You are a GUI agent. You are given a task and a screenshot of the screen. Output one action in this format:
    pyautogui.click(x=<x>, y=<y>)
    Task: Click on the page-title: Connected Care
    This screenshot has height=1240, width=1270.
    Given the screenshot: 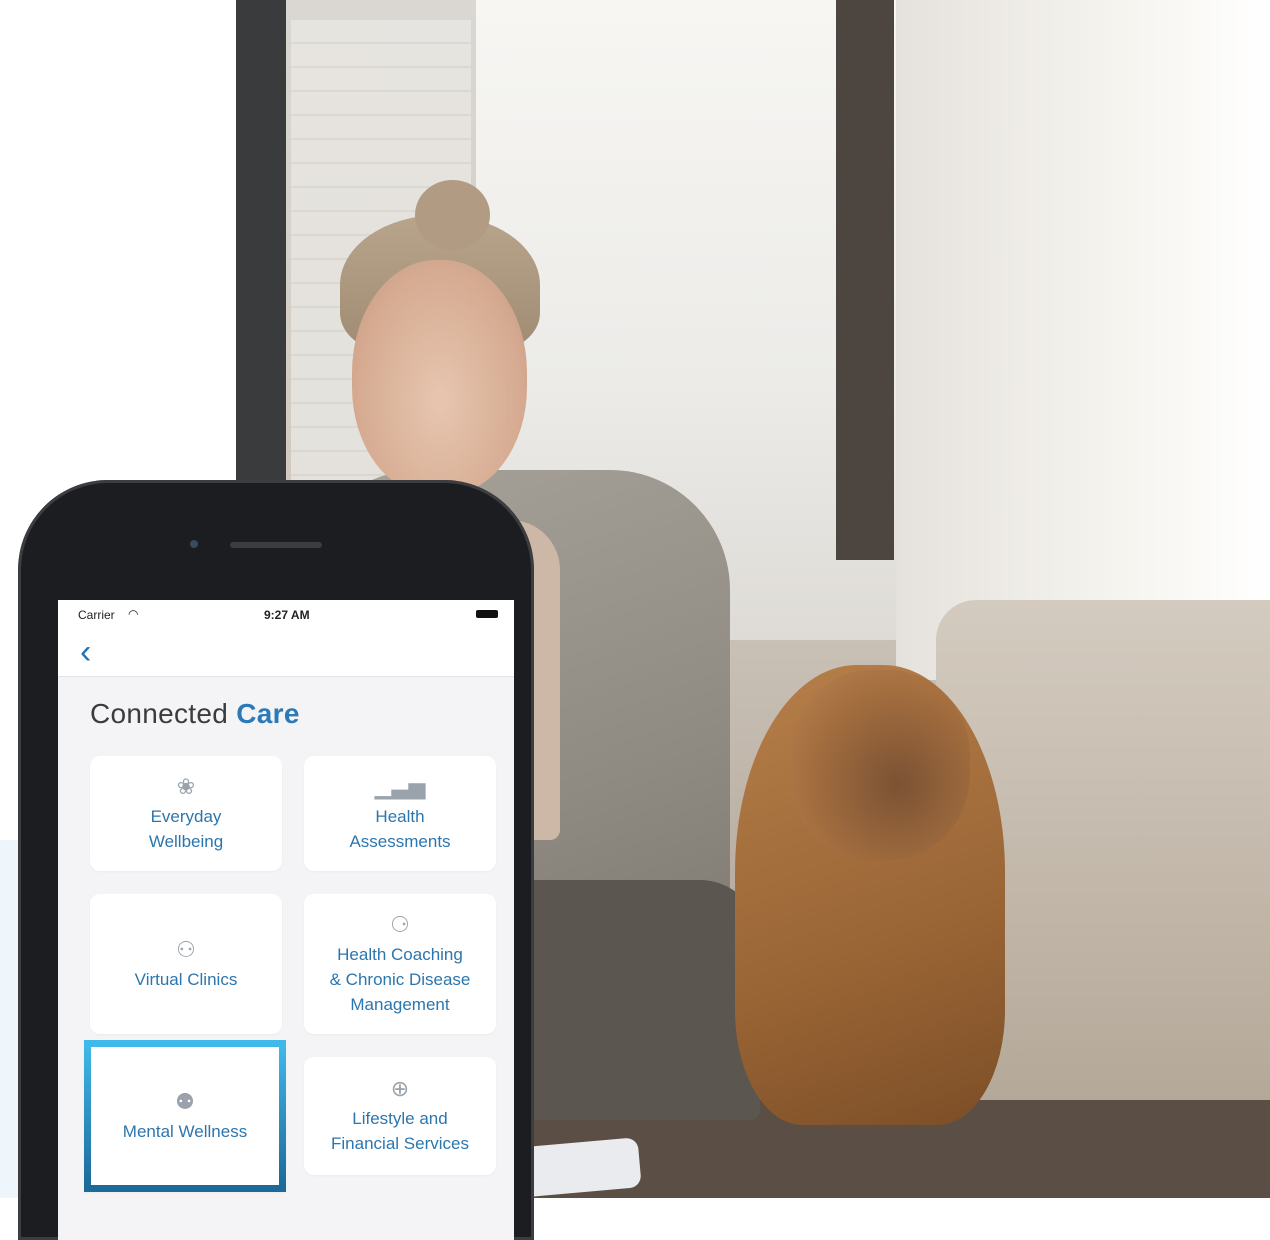 What is the action you would take?
    pyautogui.click(x=195, y=714)
    